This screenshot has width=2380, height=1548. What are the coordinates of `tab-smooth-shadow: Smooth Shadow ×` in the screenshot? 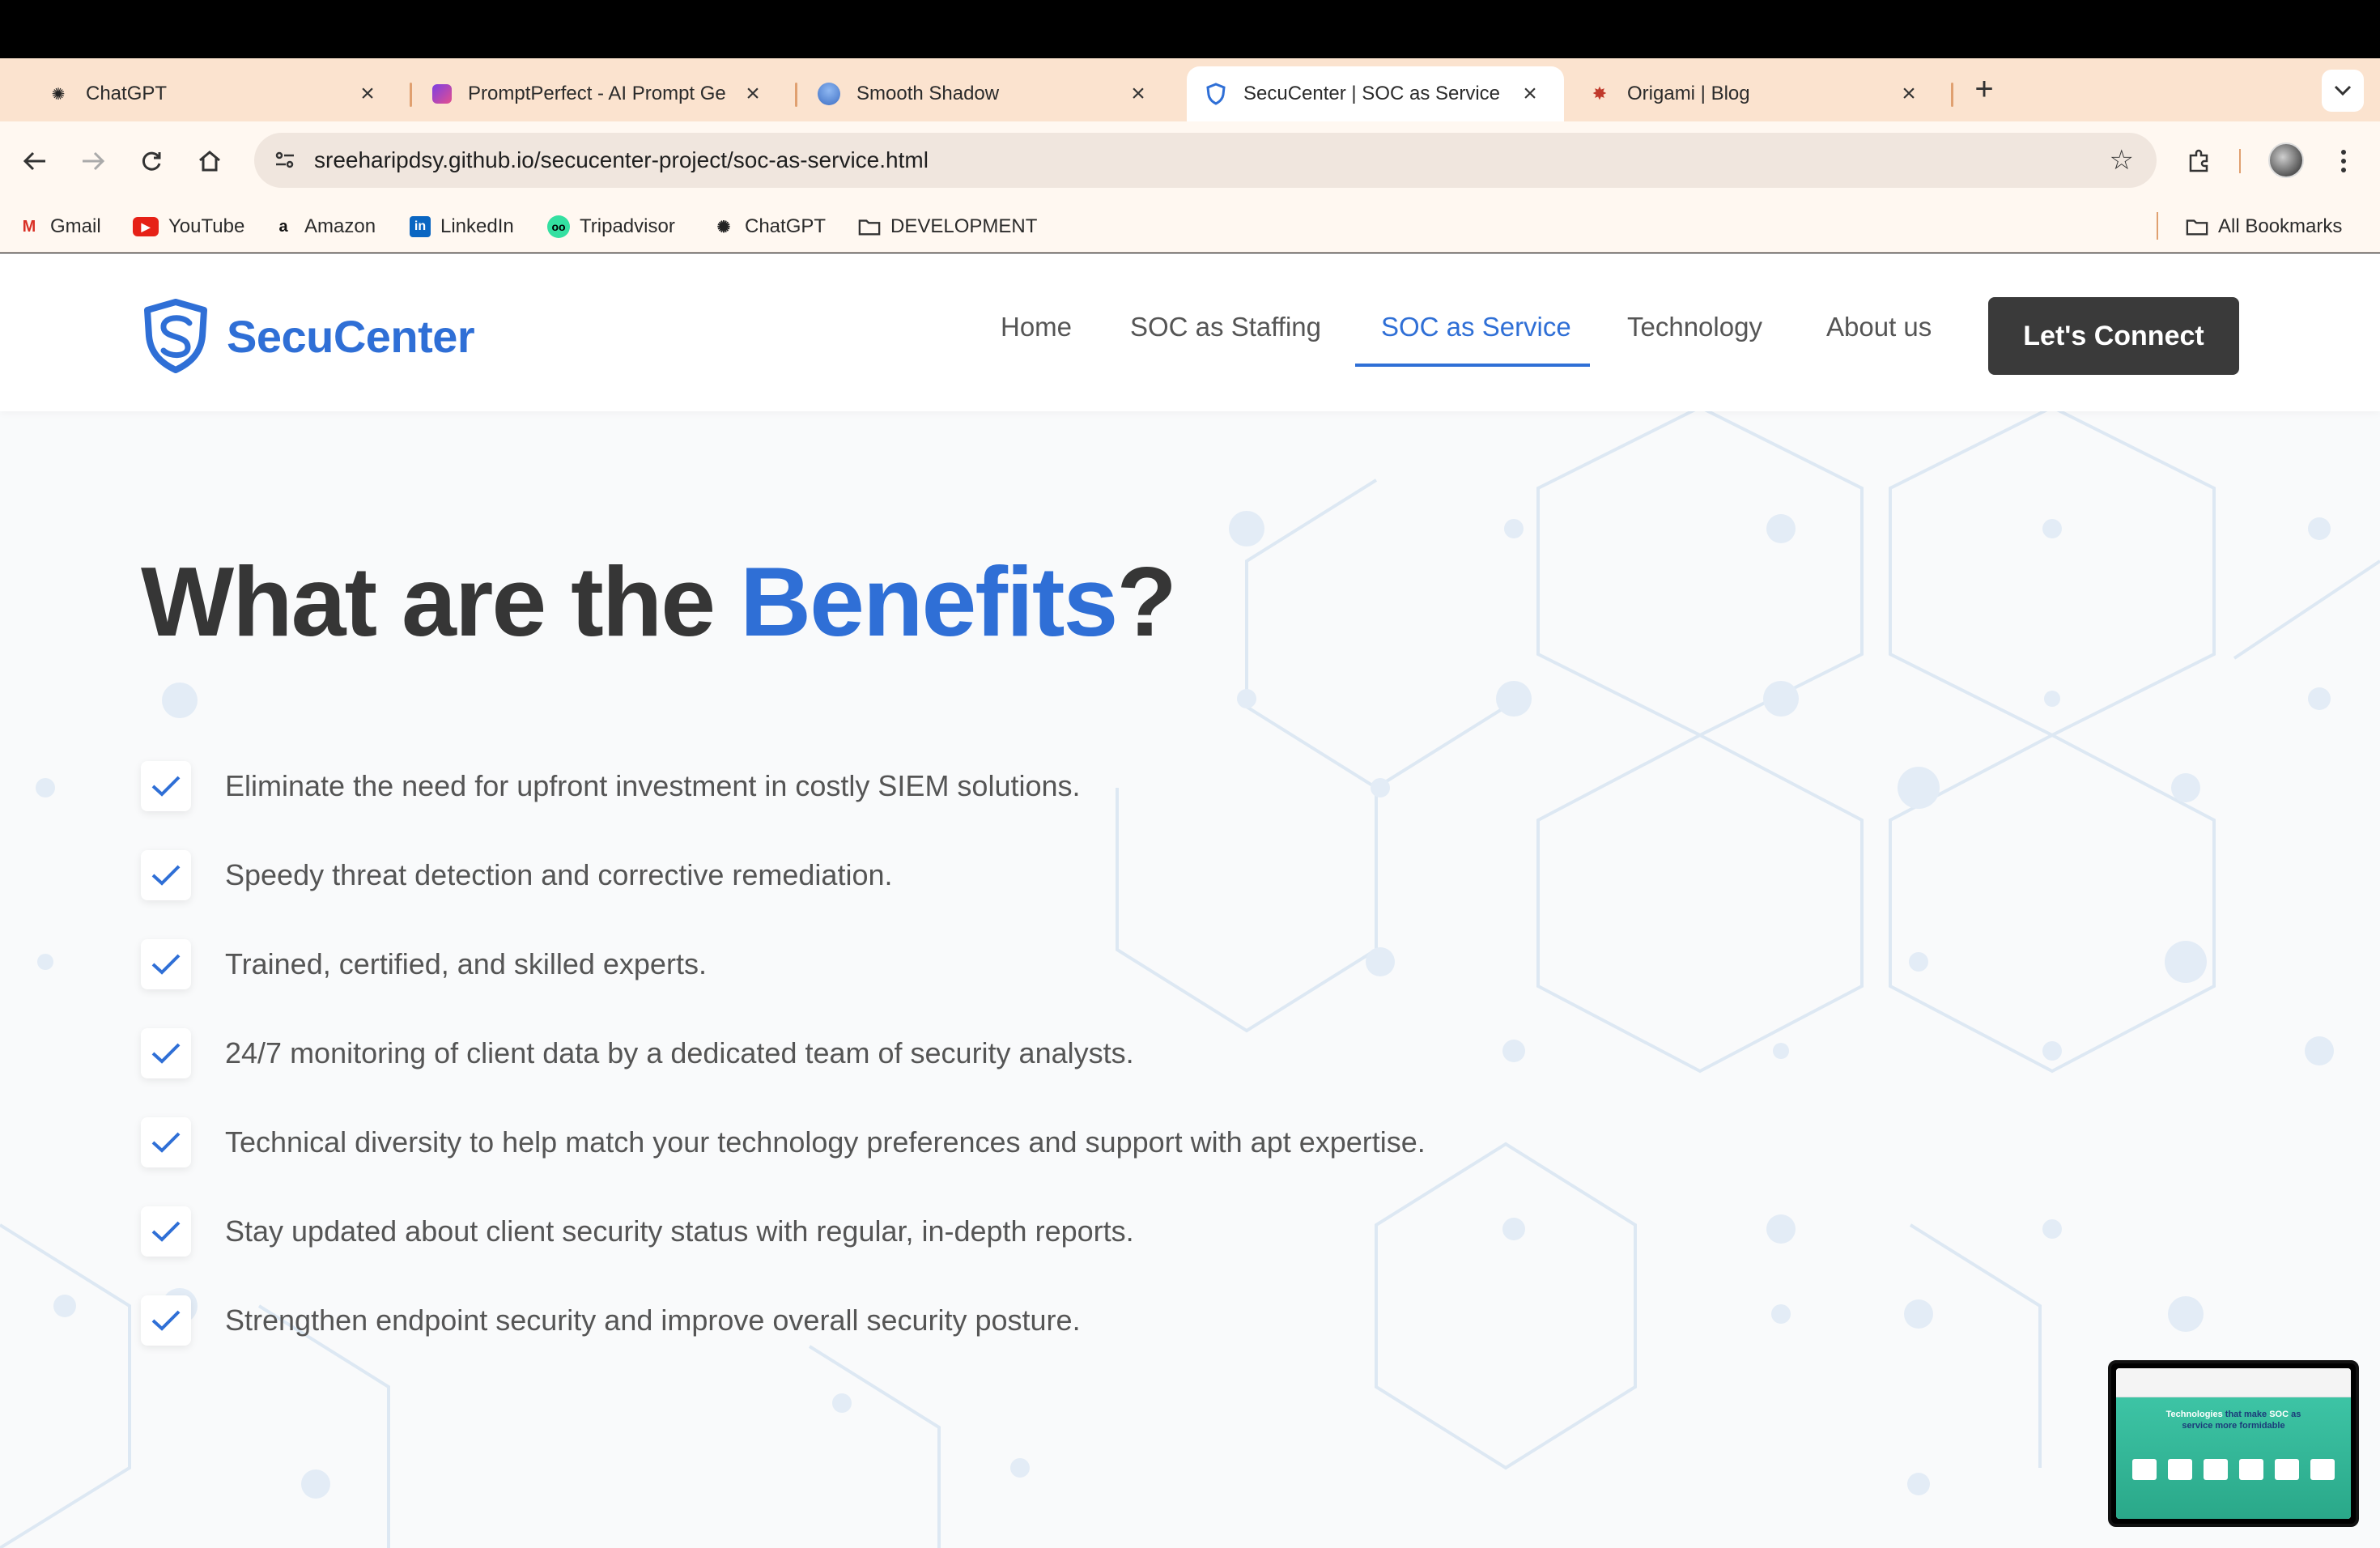 It's located at (986, 93).